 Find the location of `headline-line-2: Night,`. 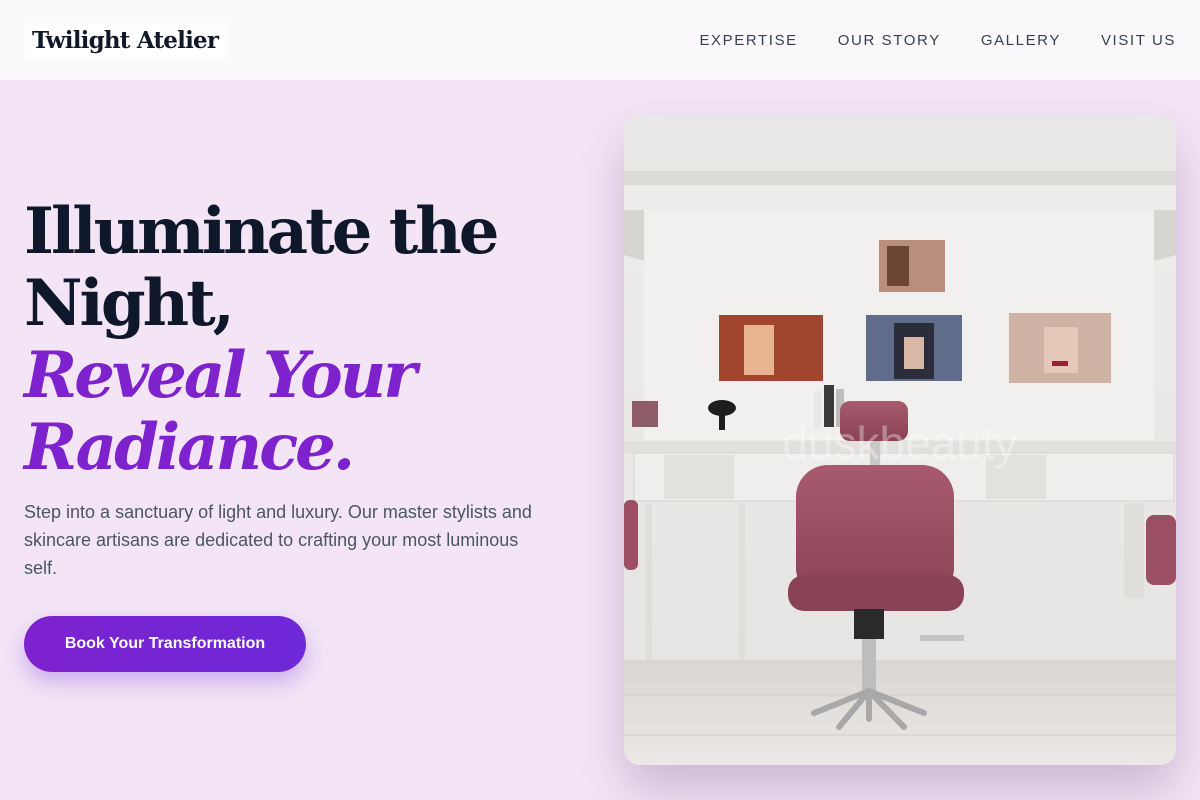

headline-line-2: Night, is located at coordinates (129, 303).